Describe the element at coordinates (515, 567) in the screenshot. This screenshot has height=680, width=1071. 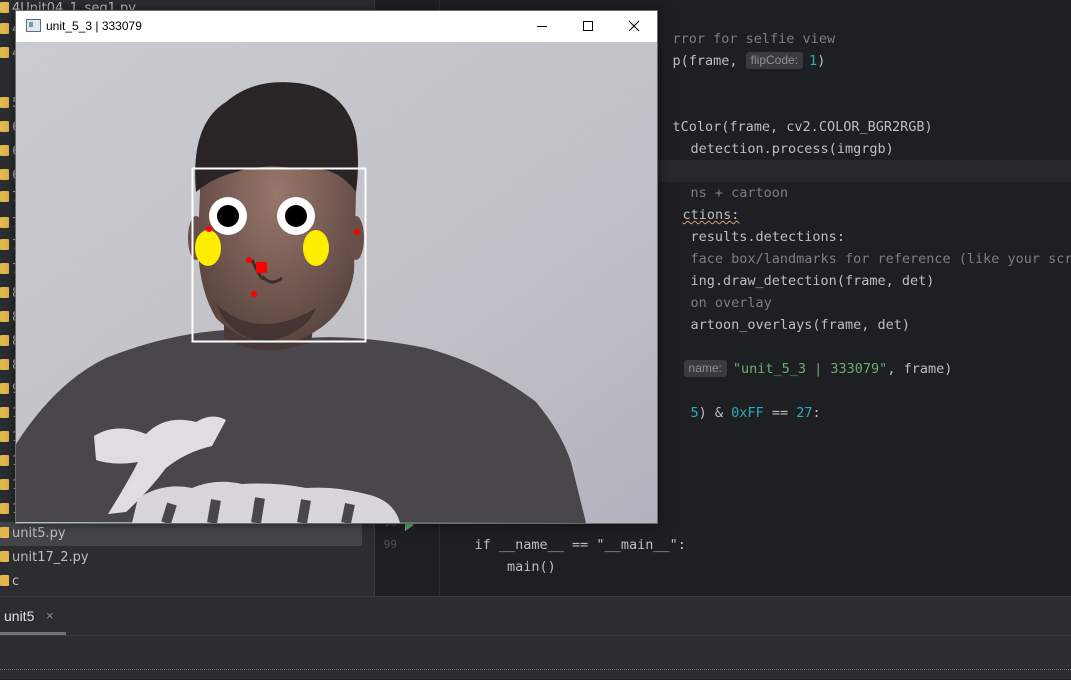
I see `code-text: main()` at that location.